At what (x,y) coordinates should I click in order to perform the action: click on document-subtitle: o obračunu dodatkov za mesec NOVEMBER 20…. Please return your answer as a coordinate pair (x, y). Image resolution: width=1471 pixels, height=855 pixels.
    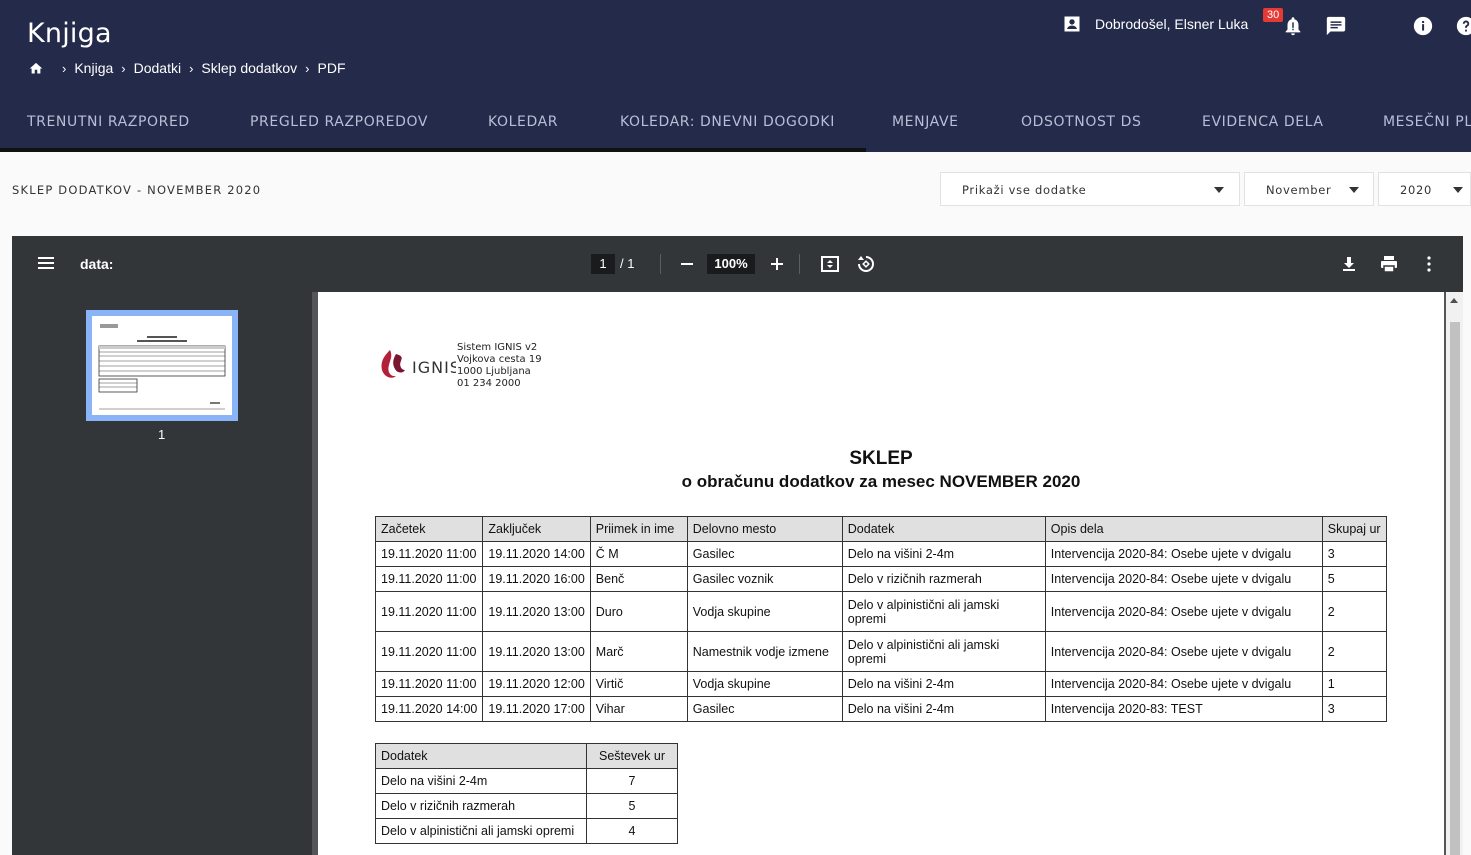
    Looking at the image, I should click on (881, 481).